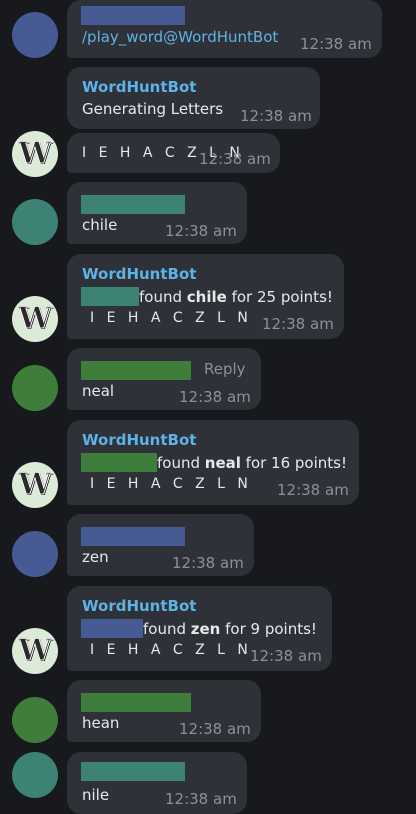 This screenshot has height=814, width=416. What do you see at coordinates (293, 463) in the screenshot?
I see `text-part: for 16 points!` at bounding box center [293, 463].